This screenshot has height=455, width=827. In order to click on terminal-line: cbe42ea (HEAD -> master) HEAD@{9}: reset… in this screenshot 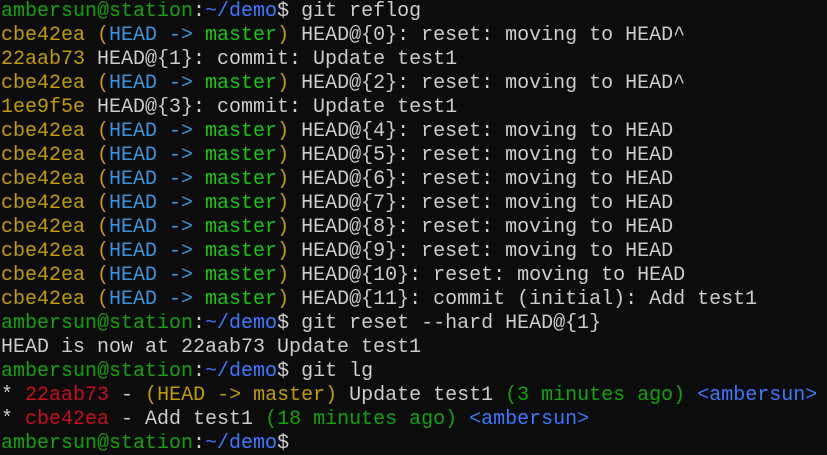, I will do `click(414, 252)`.